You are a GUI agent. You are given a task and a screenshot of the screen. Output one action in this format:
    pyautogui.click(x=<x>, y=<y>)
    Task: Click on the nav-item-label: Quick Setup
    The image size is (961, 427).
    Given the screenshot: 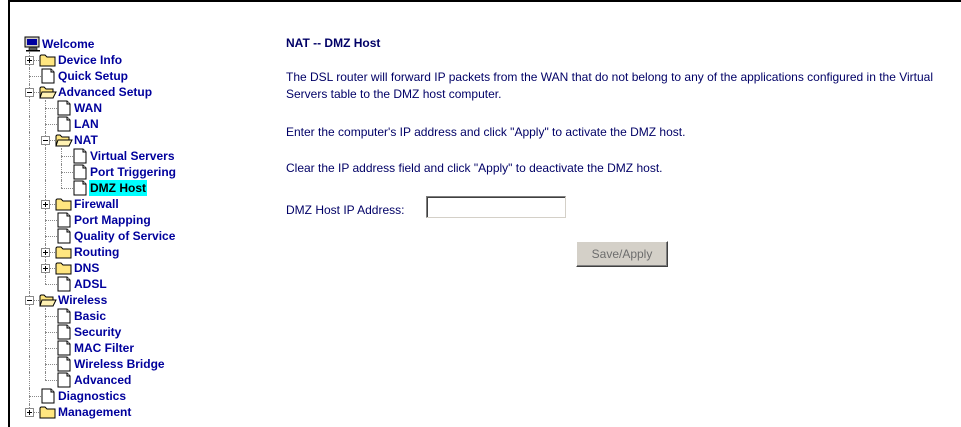 What is the action you would take?
    pyautogui.click(x=93, y=76)
    